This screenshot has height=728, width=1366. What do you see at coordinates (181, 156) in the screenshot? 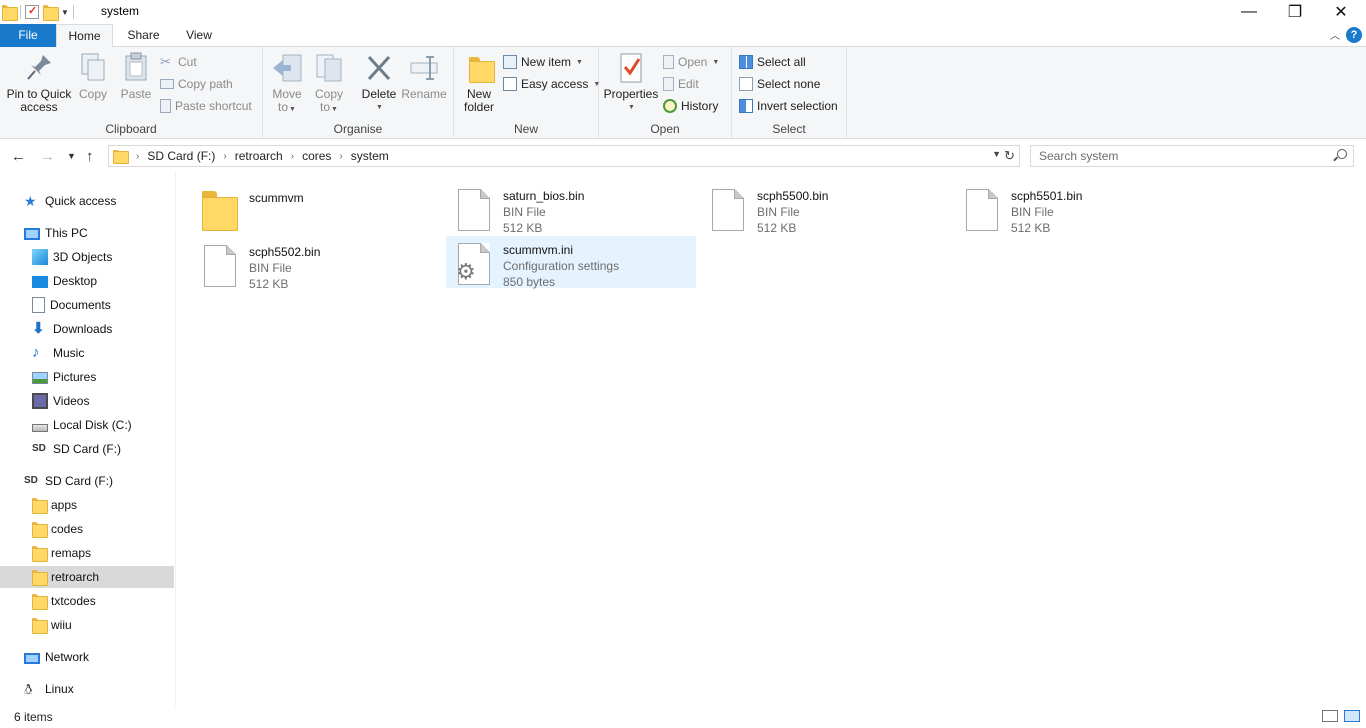
I see `breadcrumb-sd-card: SD Card (F:)` at bounding box center [181, 156].